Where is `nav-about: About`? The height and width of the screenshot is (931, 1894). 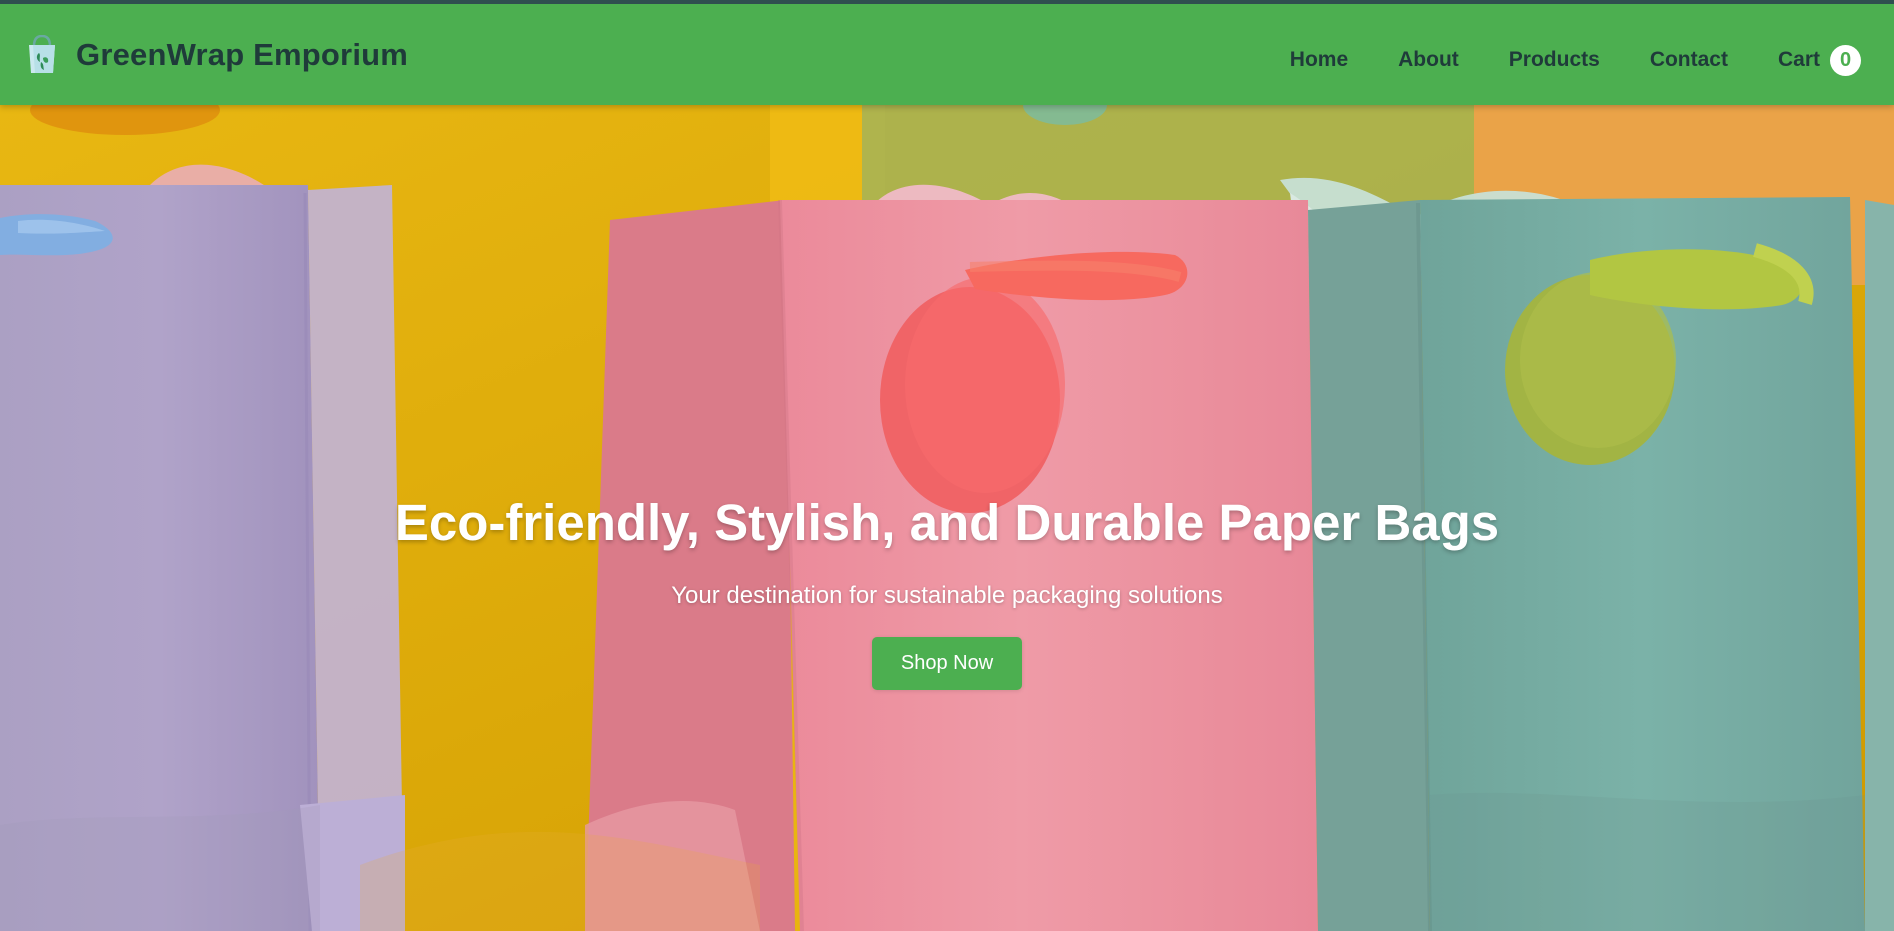 nav-about: About is located at coordinates (1428, 60).